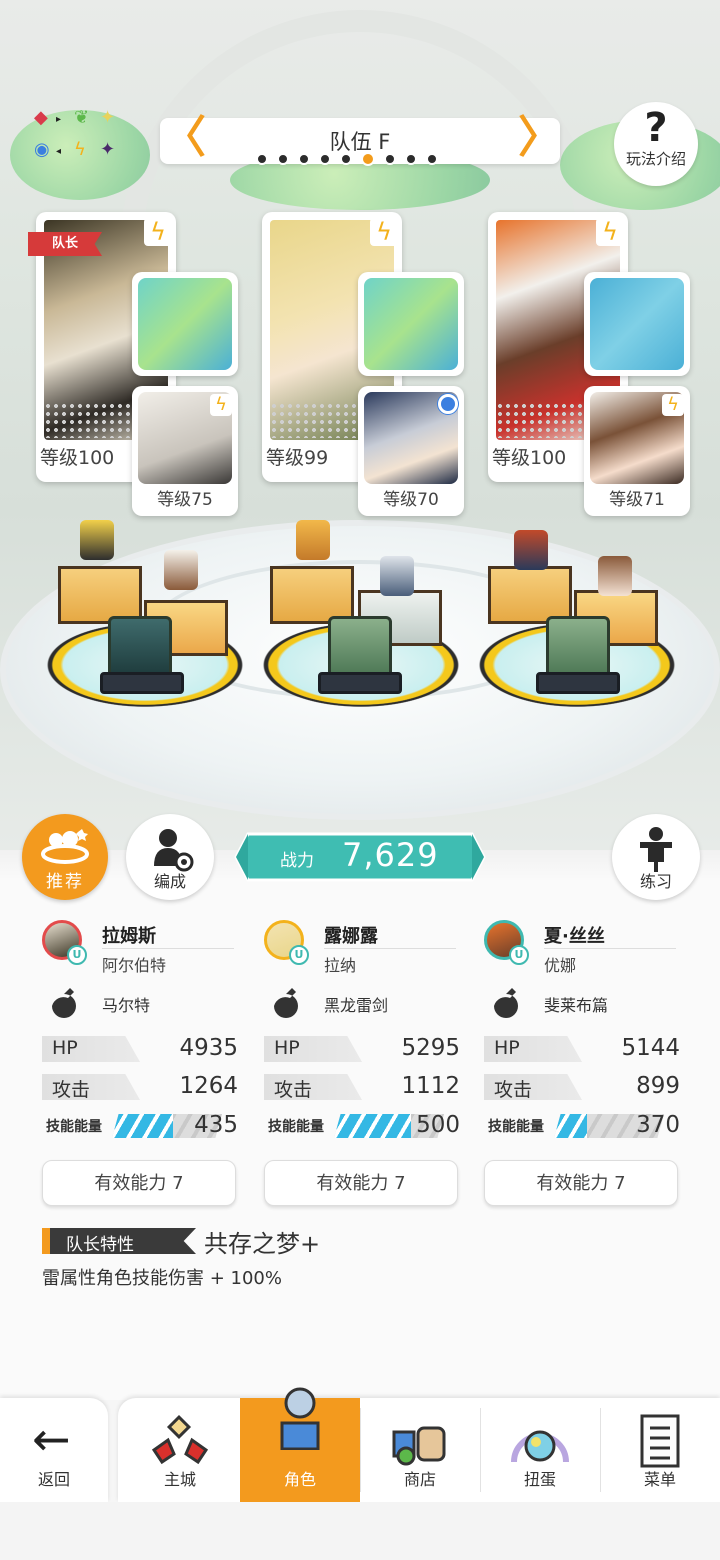 Image resolution: width=720 pixels, height=1560 pixels. I want to click on tab-label: 主城, so click(179, 1479).